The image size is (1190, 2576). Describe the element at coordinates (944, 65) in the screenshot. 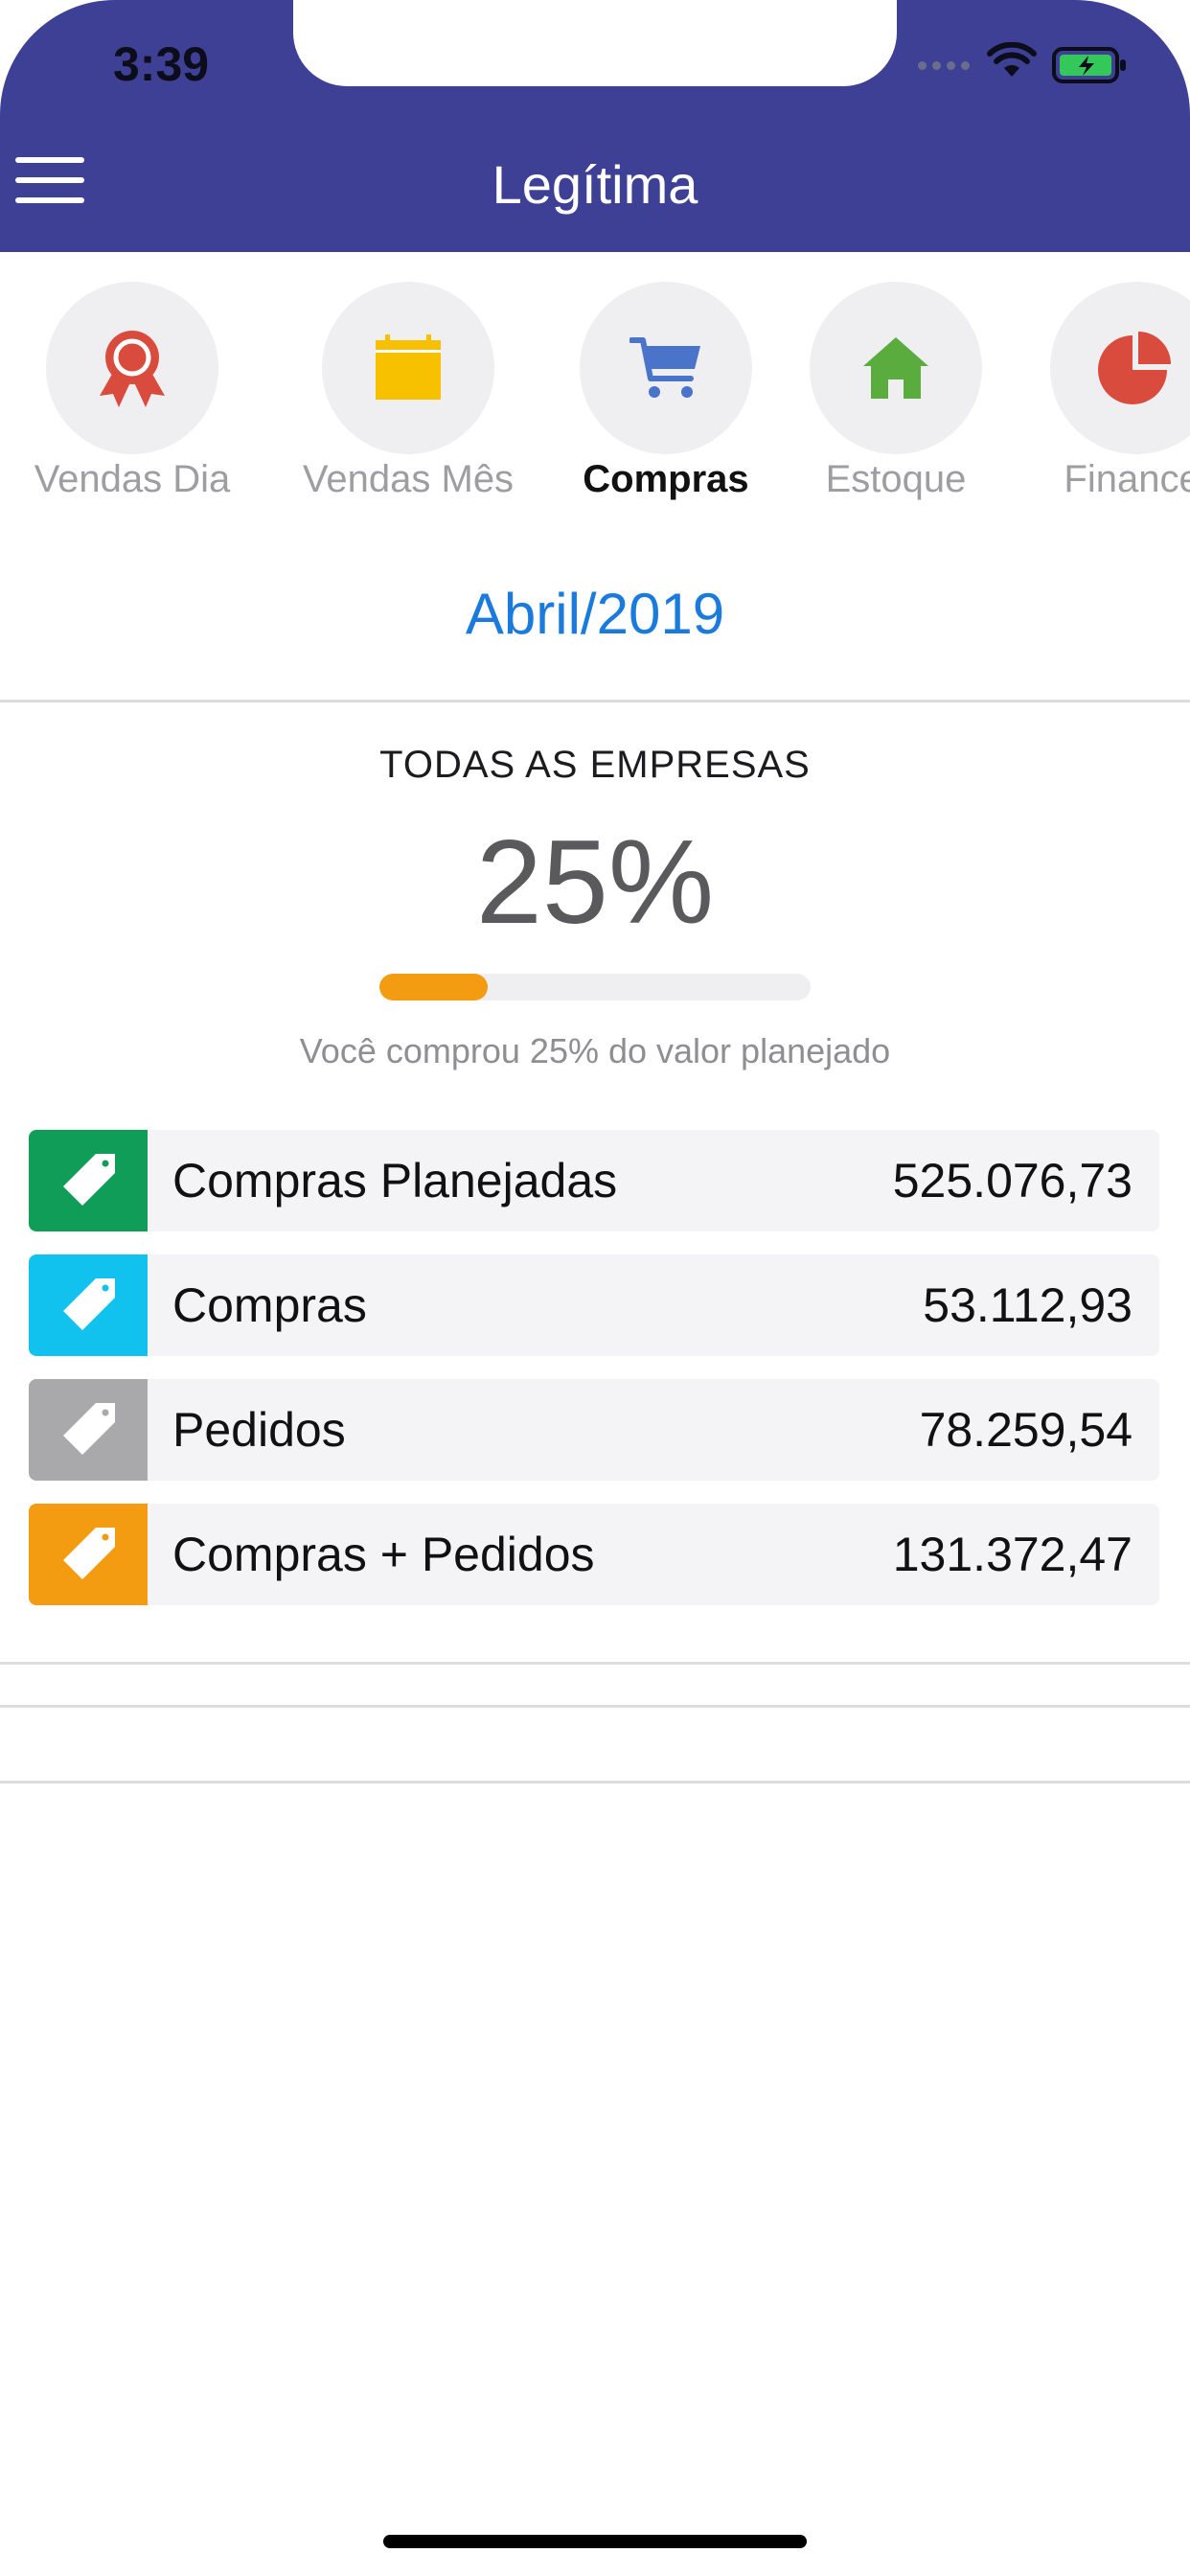

I see `cellular-signal-icon` at that location.